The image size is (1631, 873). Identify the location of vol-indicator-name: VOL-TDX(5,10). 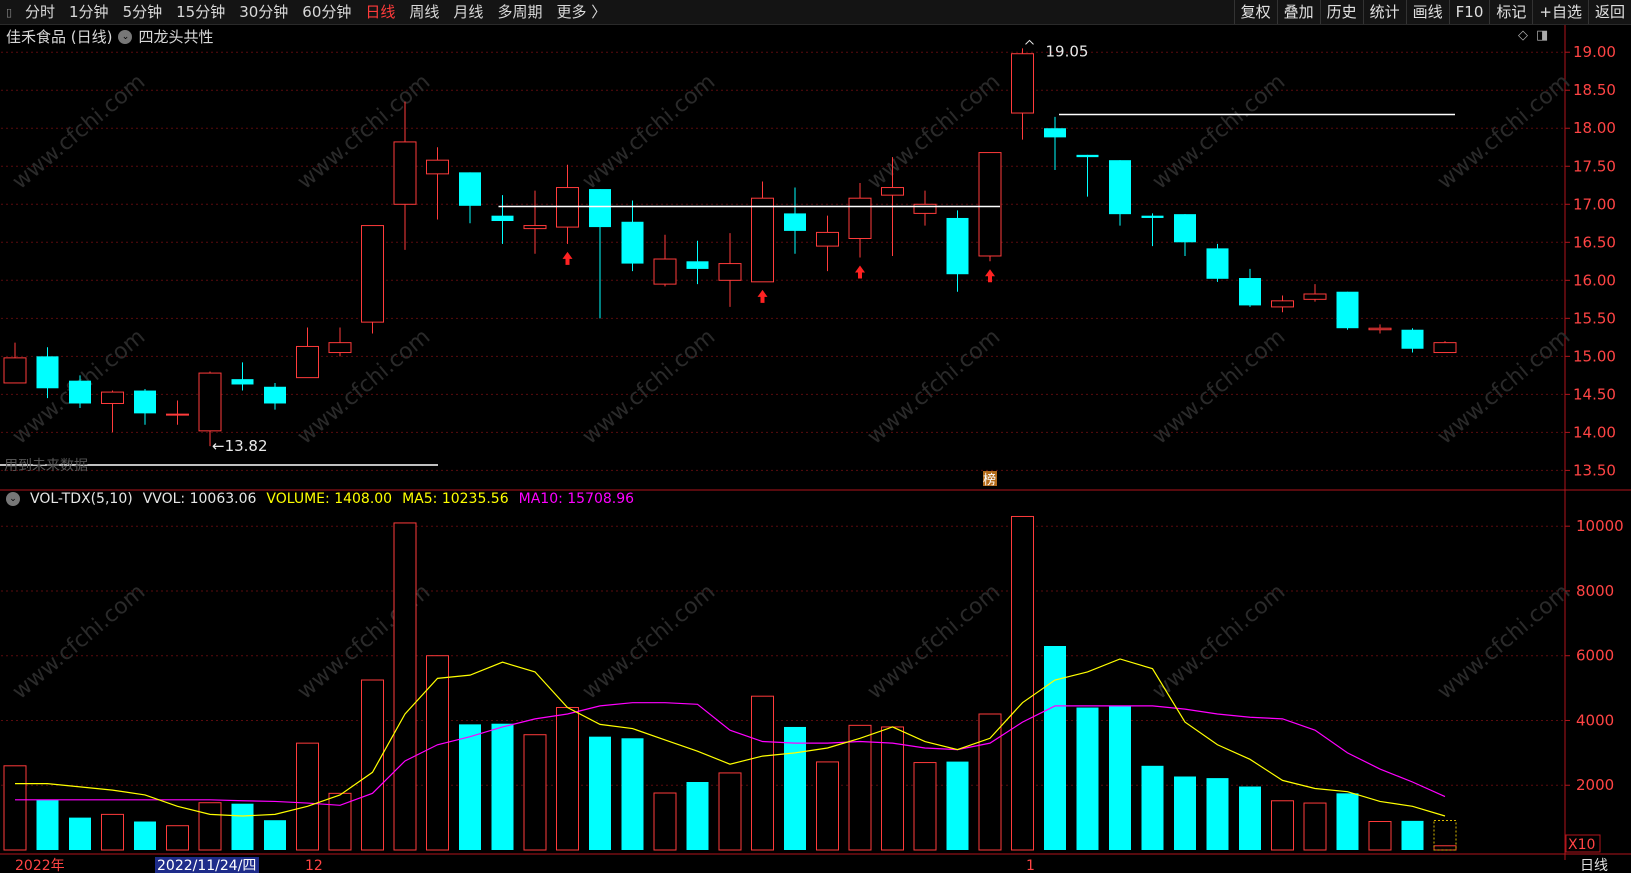
(81, 499).